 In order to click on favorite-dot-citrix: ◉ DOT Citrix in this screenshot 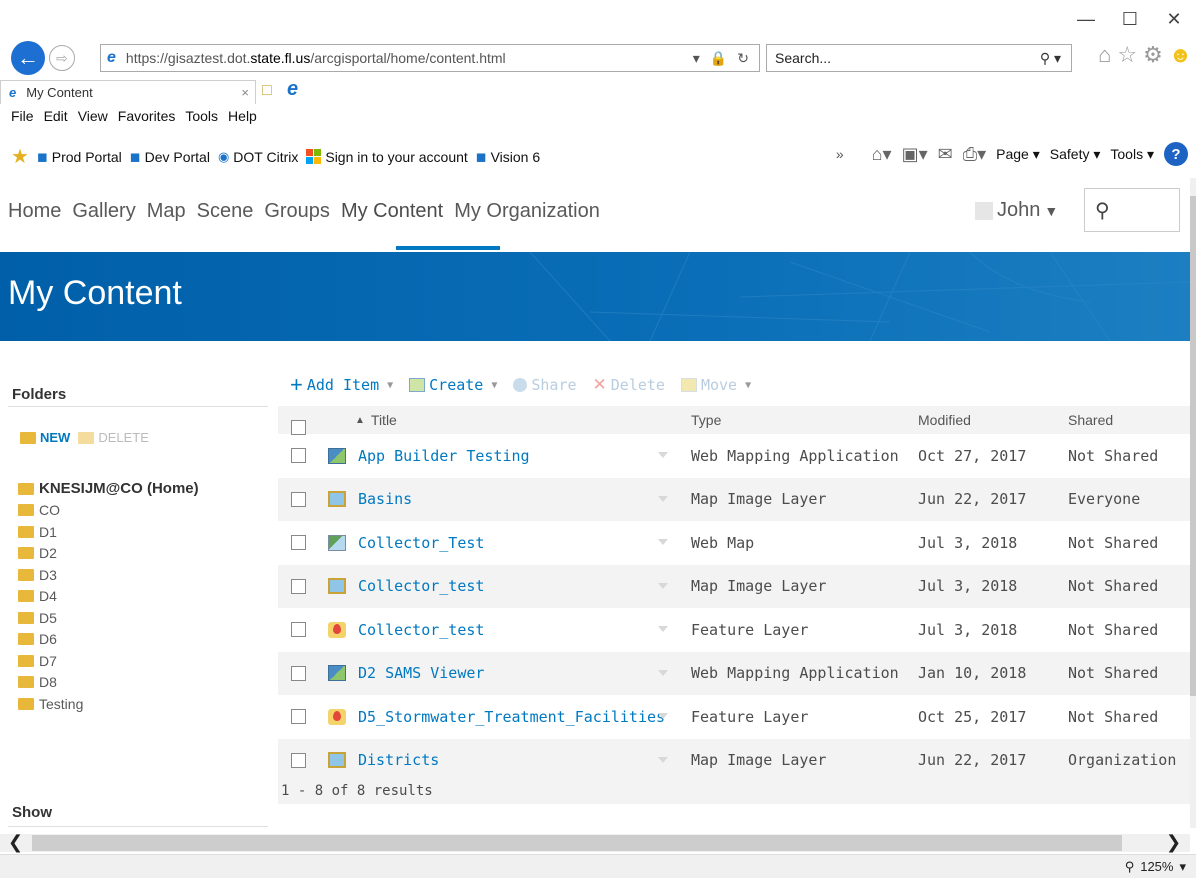, I will do `click(258, 157)`.